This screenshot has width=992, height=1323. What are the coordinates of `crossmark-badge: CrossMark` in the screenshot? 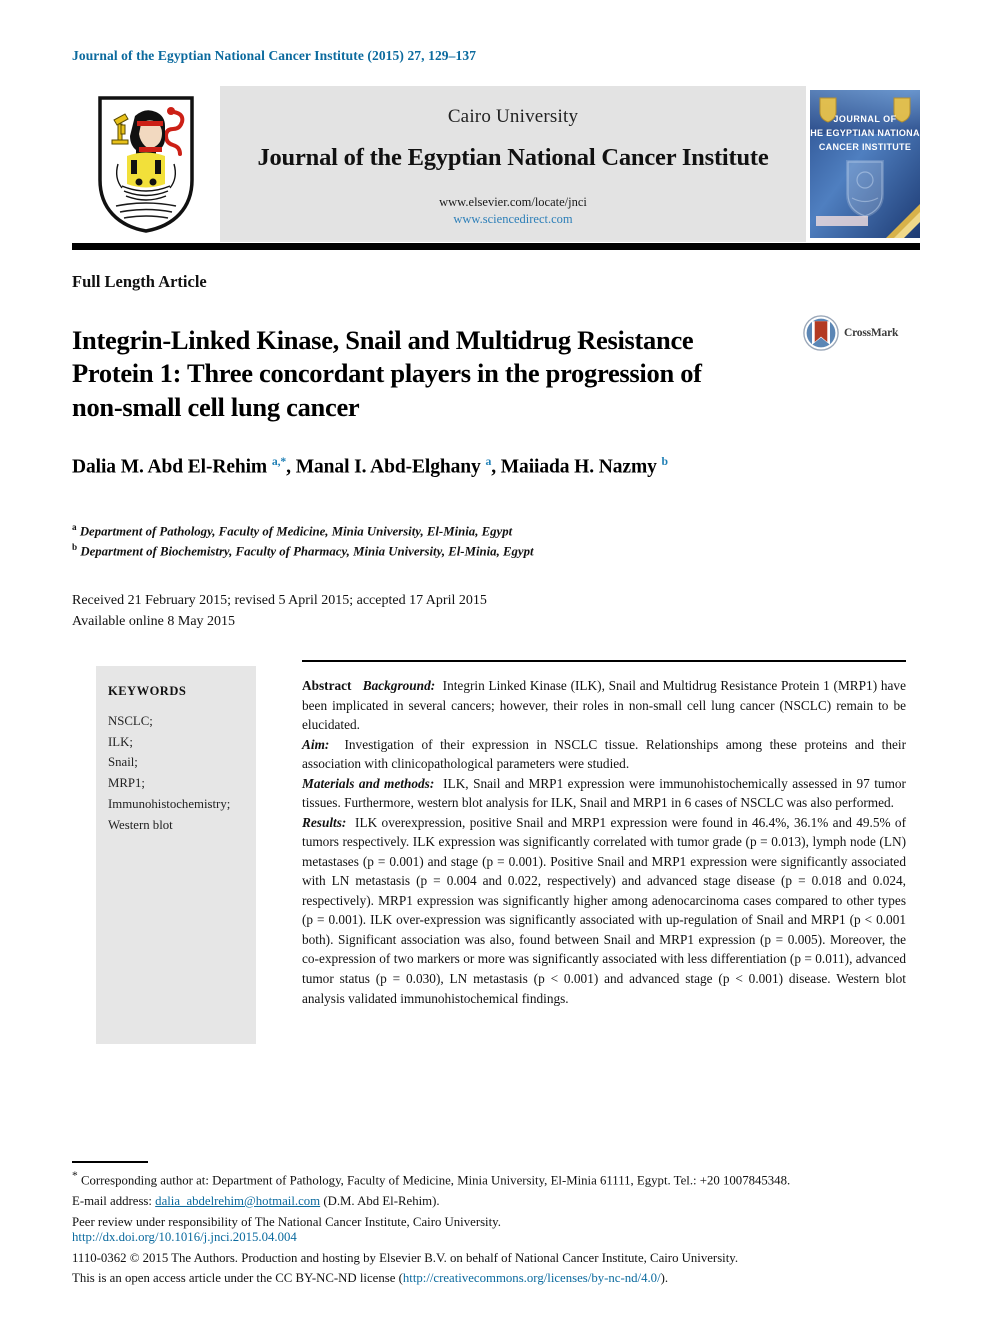 It's located at (855, 333).